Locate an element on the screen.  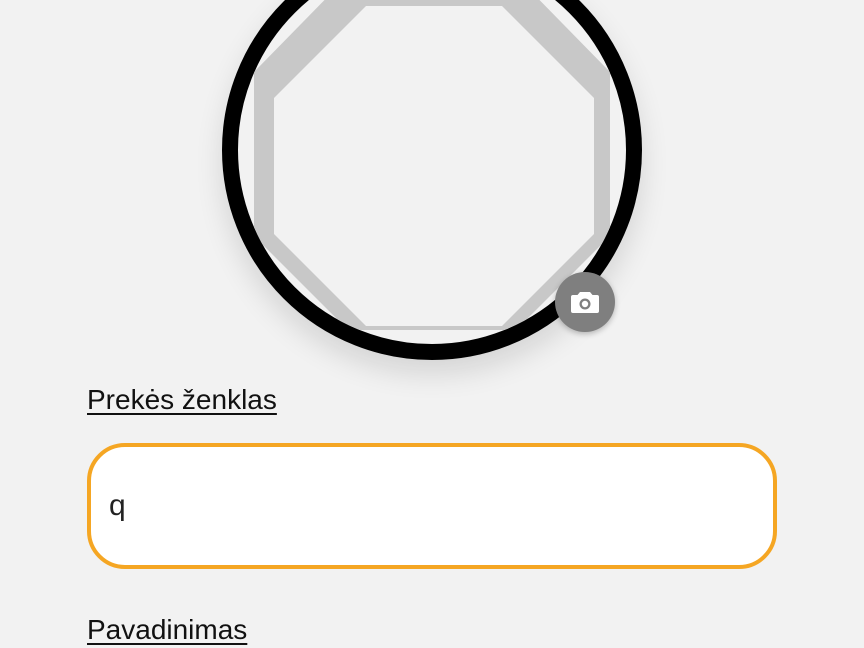
brand-label: Prekės ženklas is located at coordinates (182, 399).